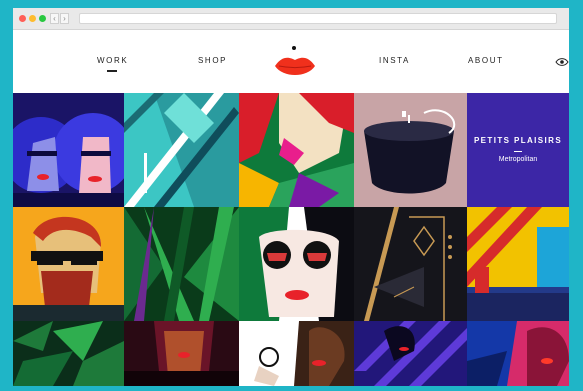 Image resolution: width=583 pixels, height=391 pixels. Describe the element at coordinates (394, 60) in the screenshot. I see `nav-insta: INSTA` at that location.